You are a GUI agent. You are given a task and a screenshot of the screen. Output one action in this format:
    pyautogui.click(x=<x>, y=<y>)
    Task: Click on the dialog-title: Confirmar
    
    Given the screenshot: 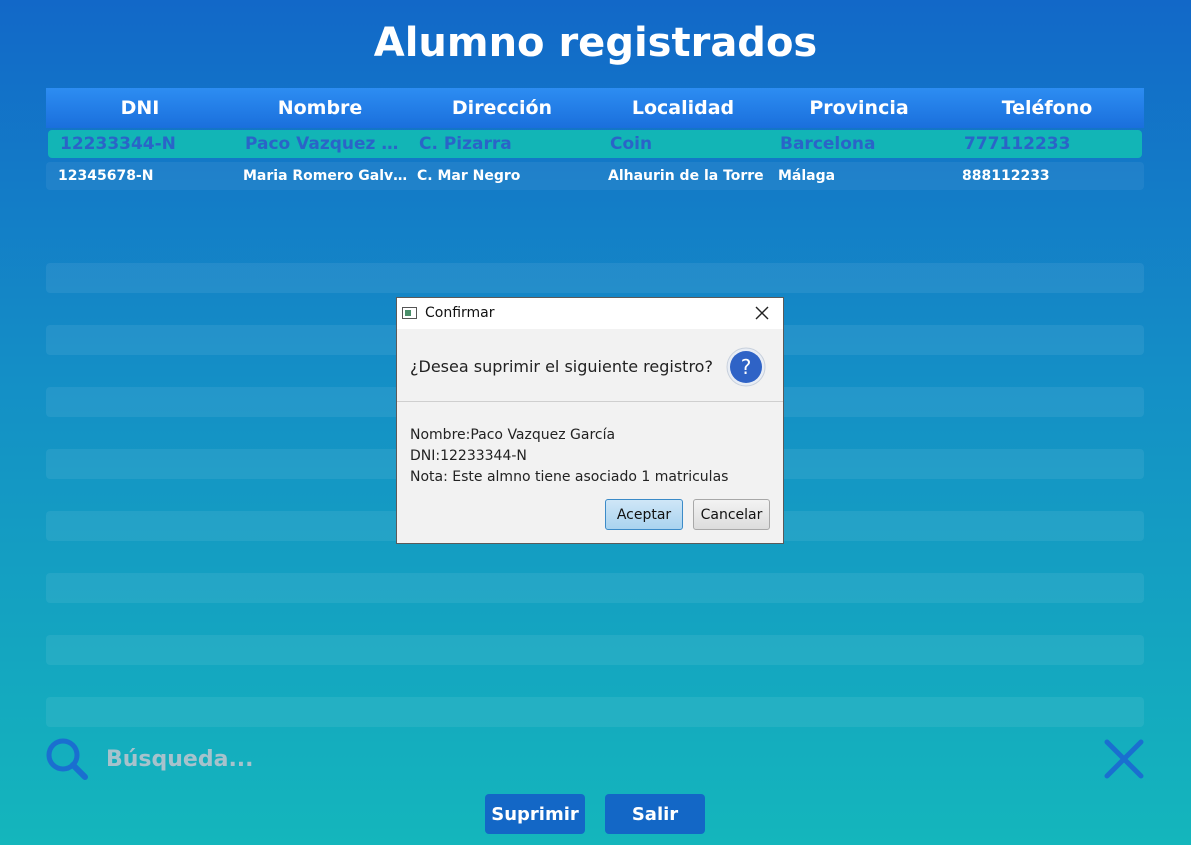 What is the action you would take?
    pyautogui.click(x=460, y=313)
    